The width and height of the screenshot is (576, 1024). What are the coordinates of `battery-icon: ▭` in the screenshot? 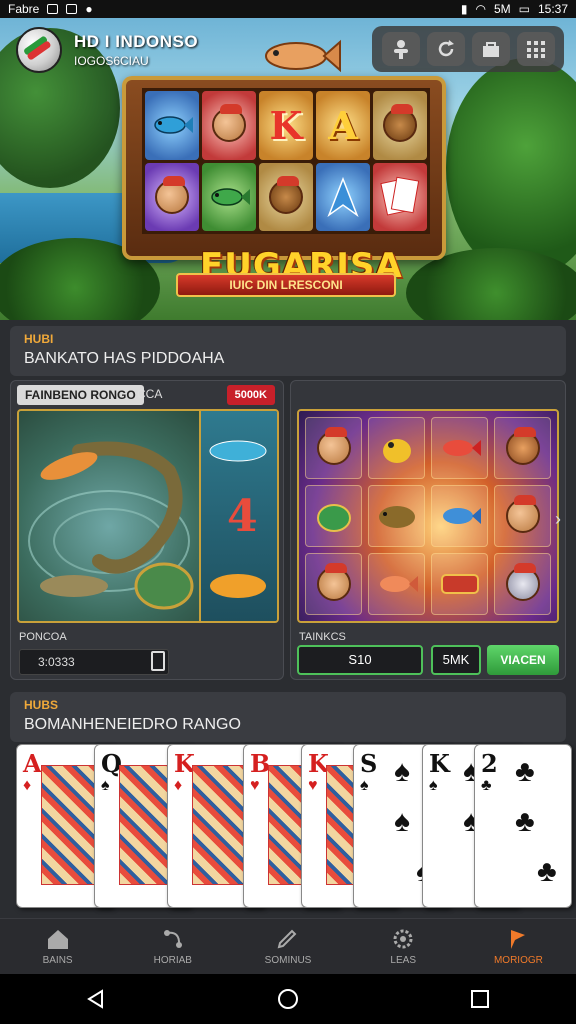 It's located at (524, 9).